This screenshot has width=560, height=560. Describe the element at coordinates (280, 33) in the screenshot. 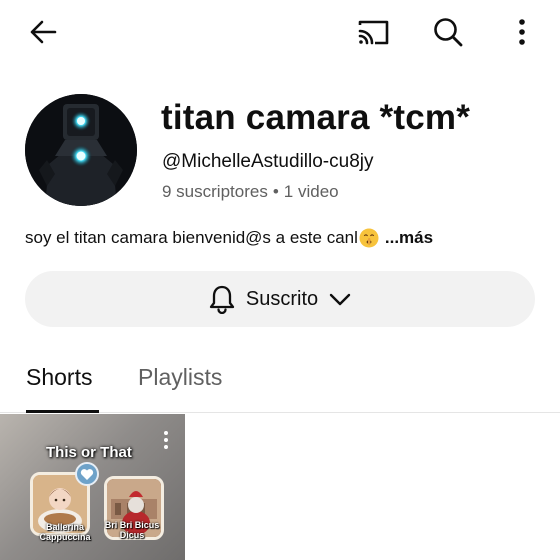

I see `top-app-bar` at that location.